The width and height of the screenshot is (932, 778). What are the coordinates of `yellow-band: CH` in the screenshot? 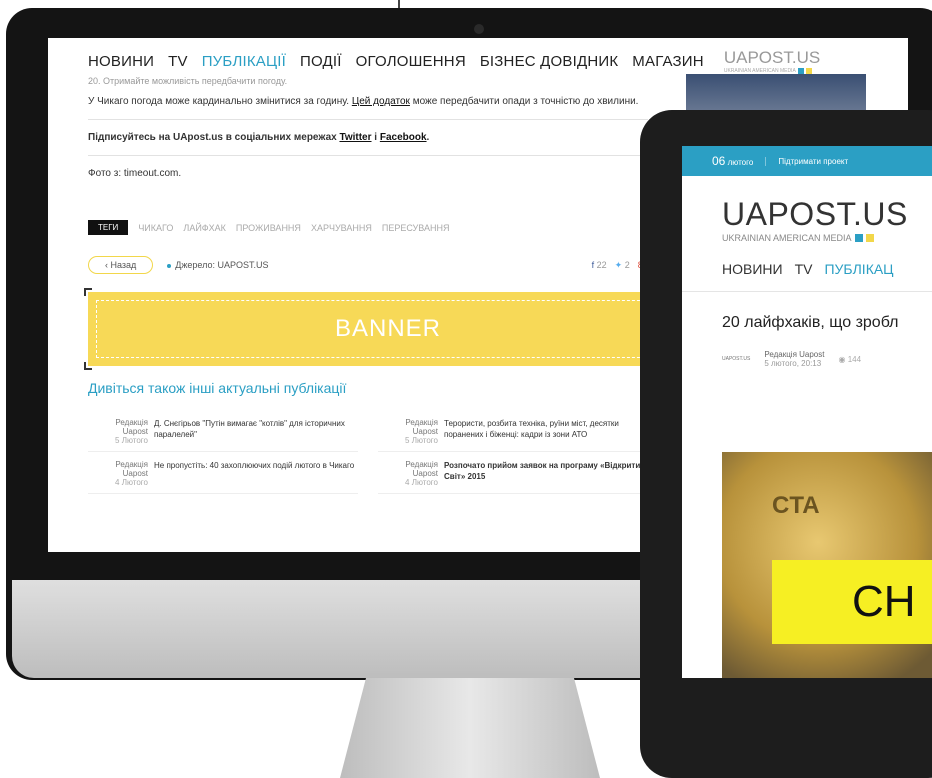 It's located at (852, 602).